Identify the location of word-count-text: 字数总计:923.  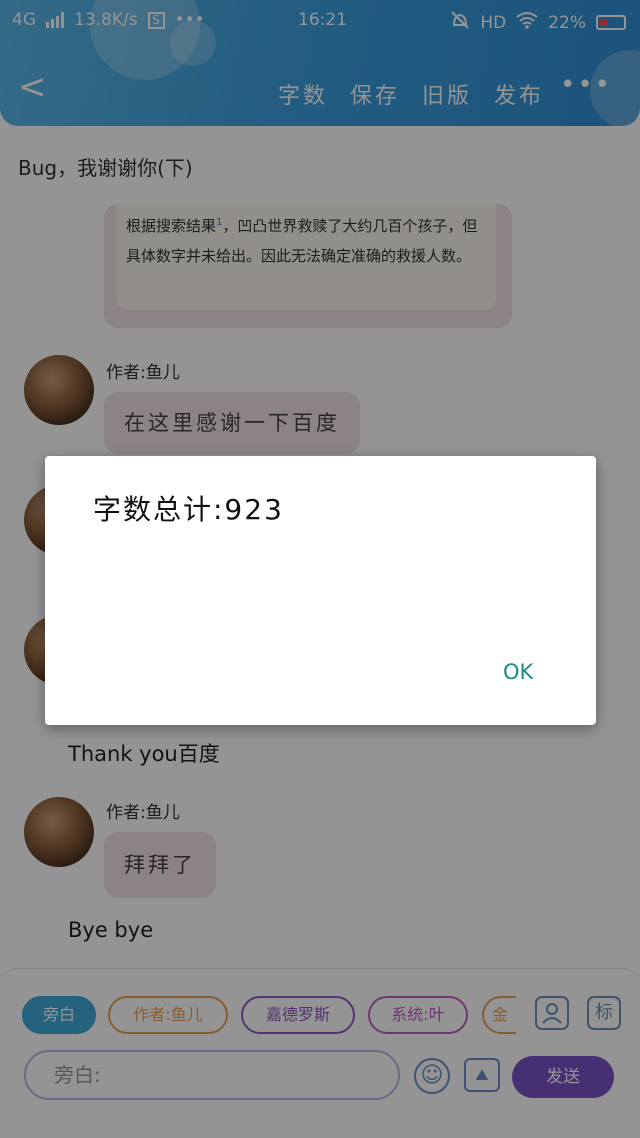
(188, 509).